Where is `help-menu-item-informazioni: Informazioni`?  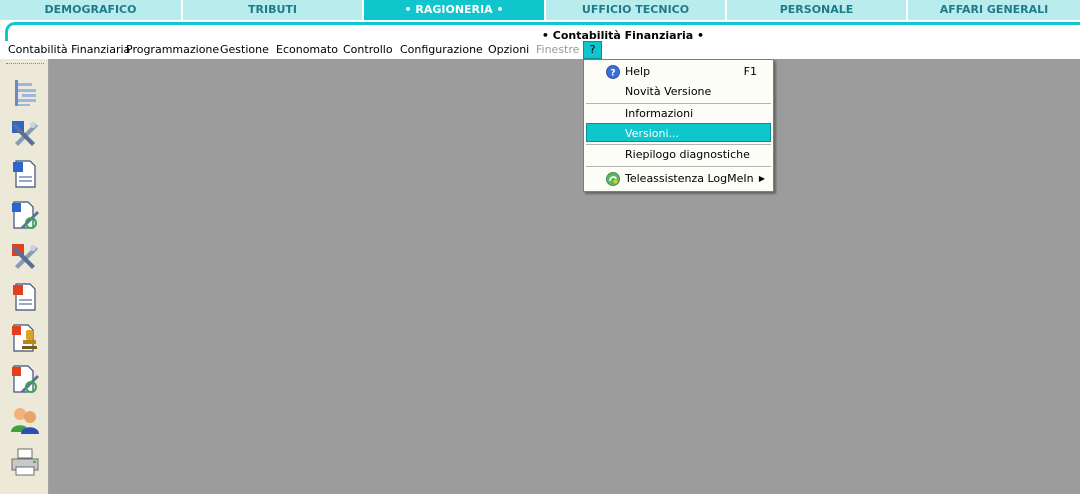
help-menu-item-informazioni: Informazioni is located at coordinates (678, 113).